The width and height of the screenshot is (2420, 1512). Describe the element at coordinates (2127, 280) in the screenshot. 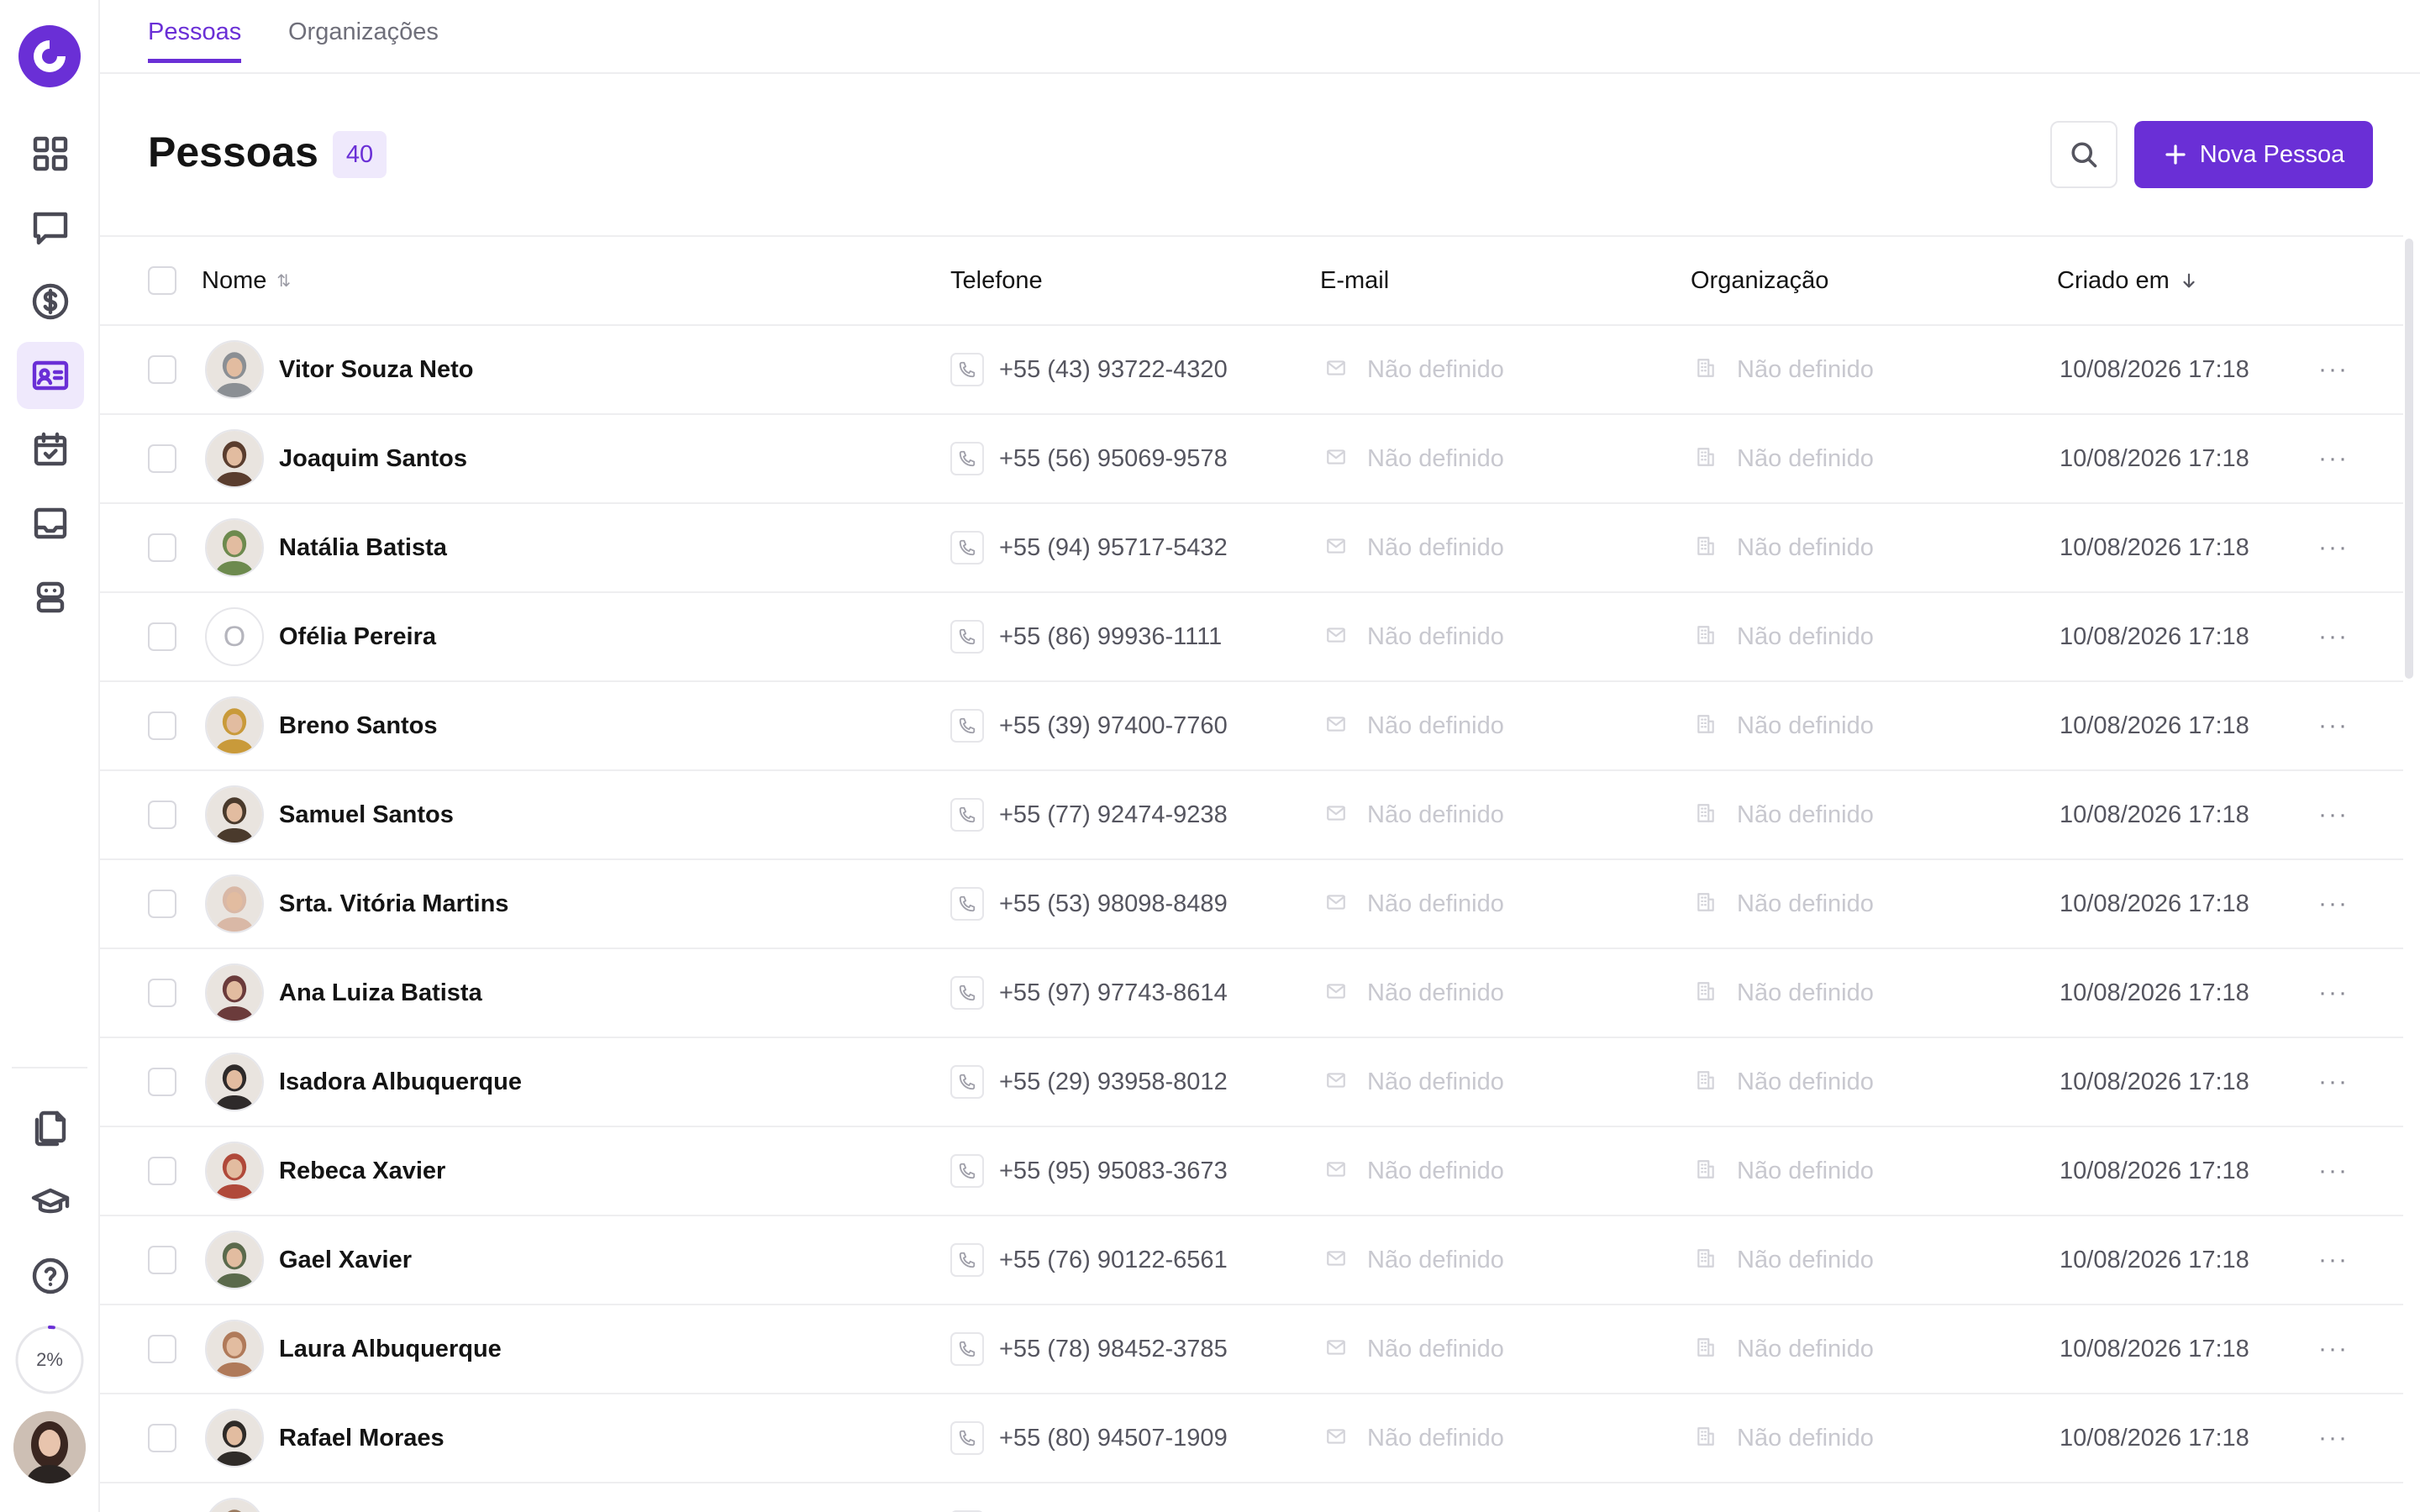

I see `column-header-created: Criado em` at that location.